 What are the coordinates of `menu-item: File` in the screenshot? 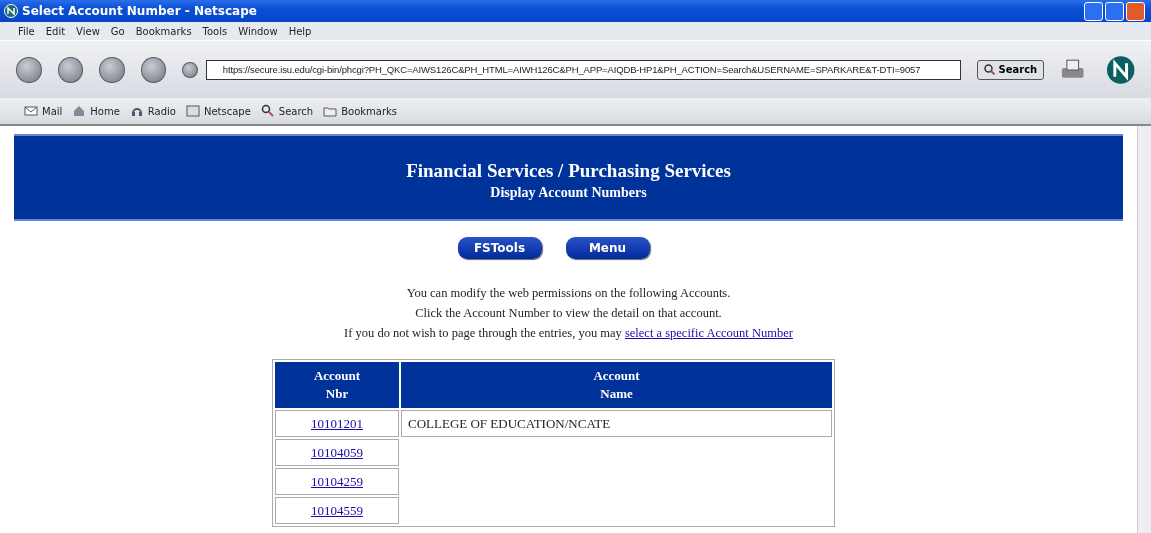 It's located at (26, 31).